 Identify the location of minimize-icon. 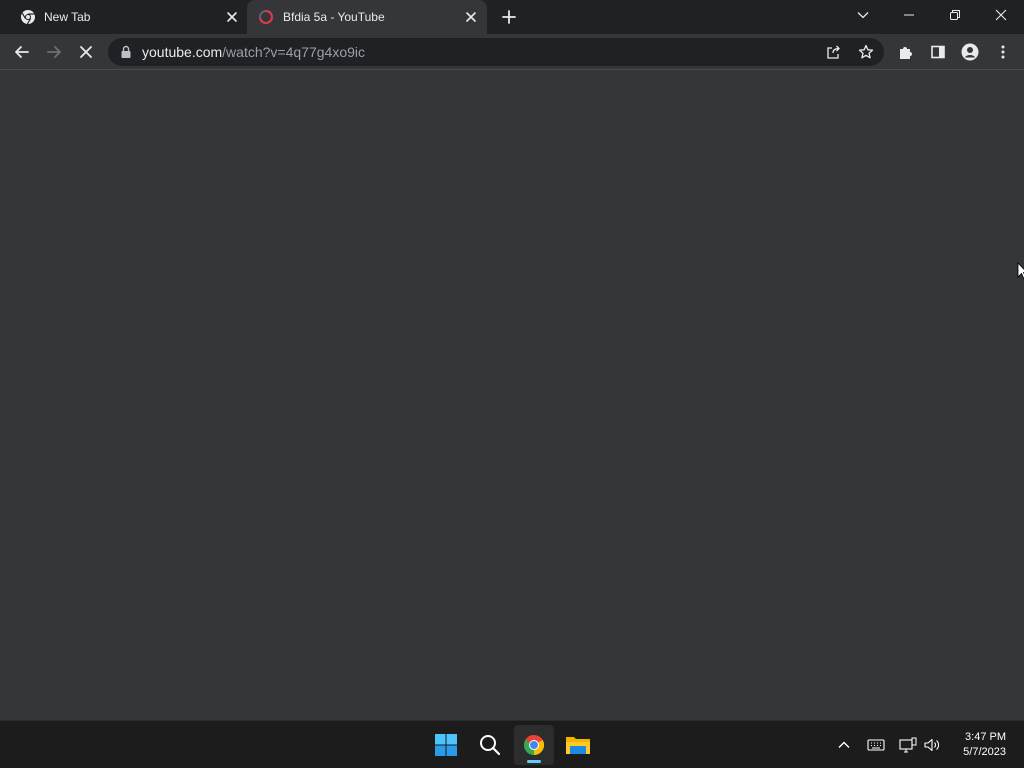
(909, 15).